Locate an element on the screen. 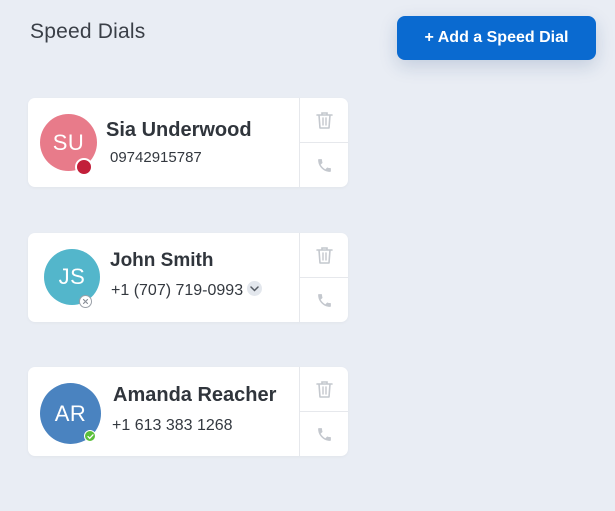 This screenshot has width=615, height=511. avatar: JS is located at coordinates (72, 277).